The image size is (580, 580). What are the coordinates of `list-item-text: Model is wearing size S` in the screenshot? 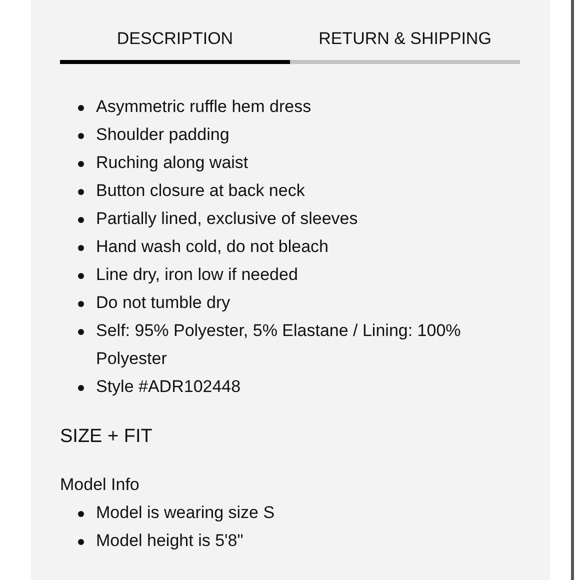 It's located at (185, 513).